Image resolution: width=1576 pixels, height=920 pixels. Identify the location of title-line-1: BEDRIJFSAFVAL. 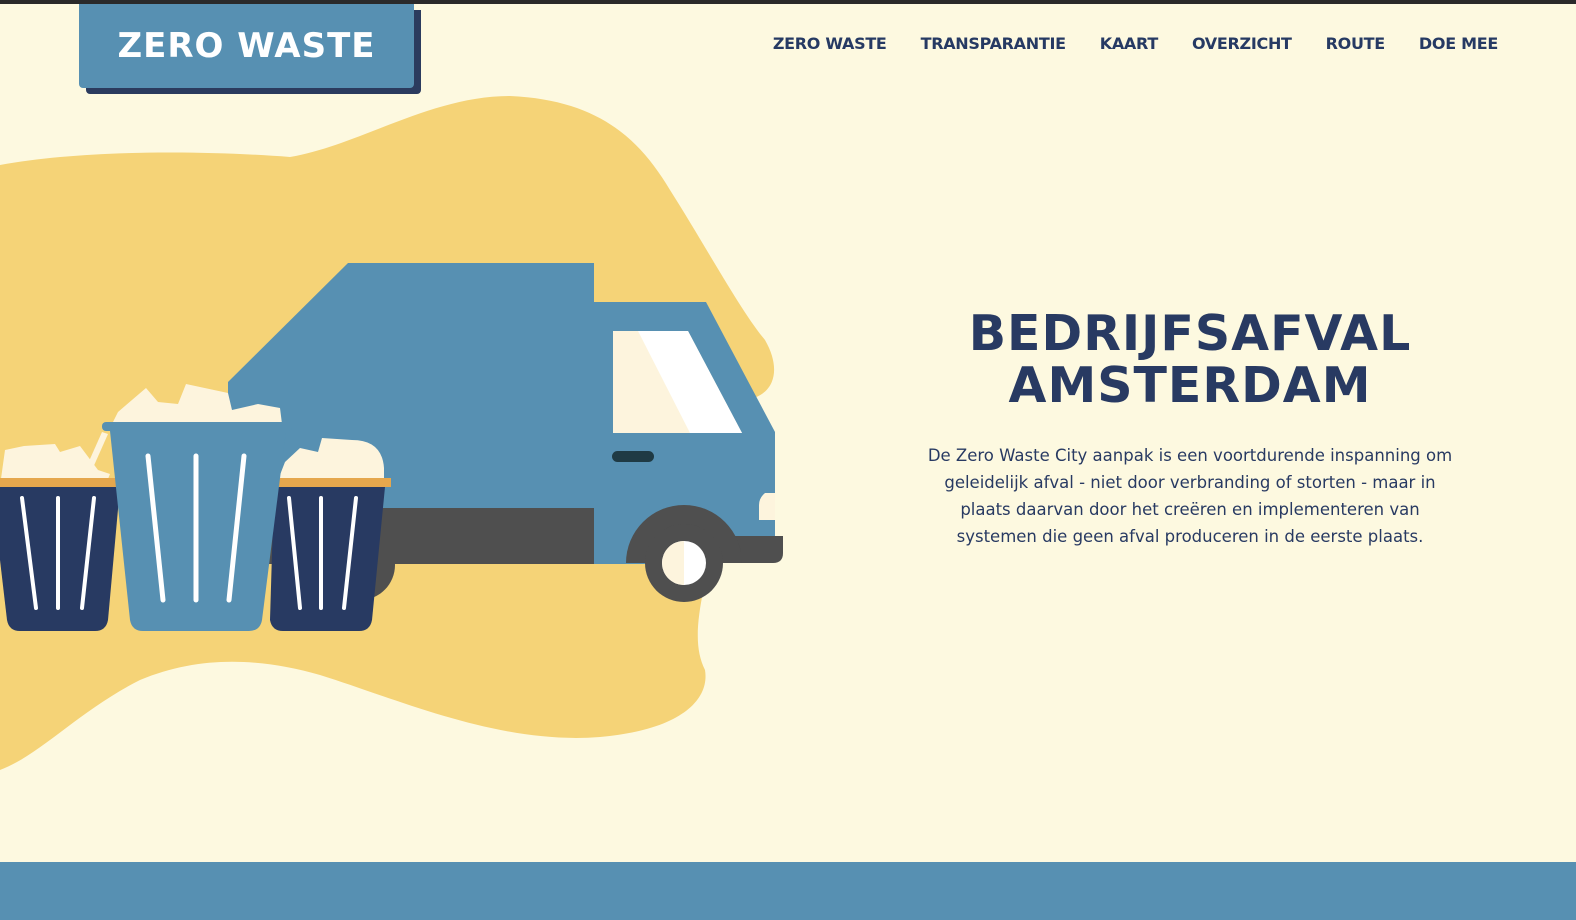
(1190, 333).